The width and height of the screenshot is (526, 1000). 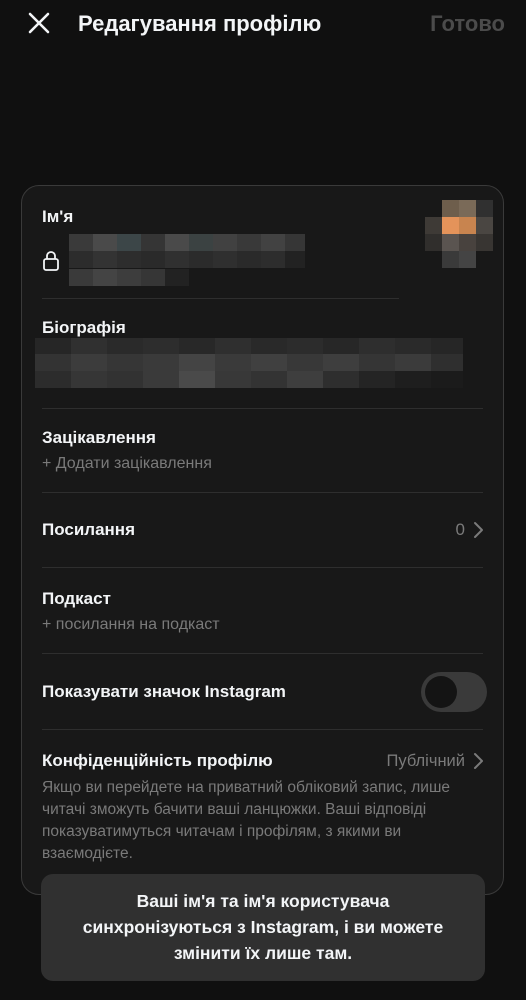 What do you see at coordinates (88, 529) in the screenshot?
I see `links-label: Посилання` at bounding box center [88, 529].